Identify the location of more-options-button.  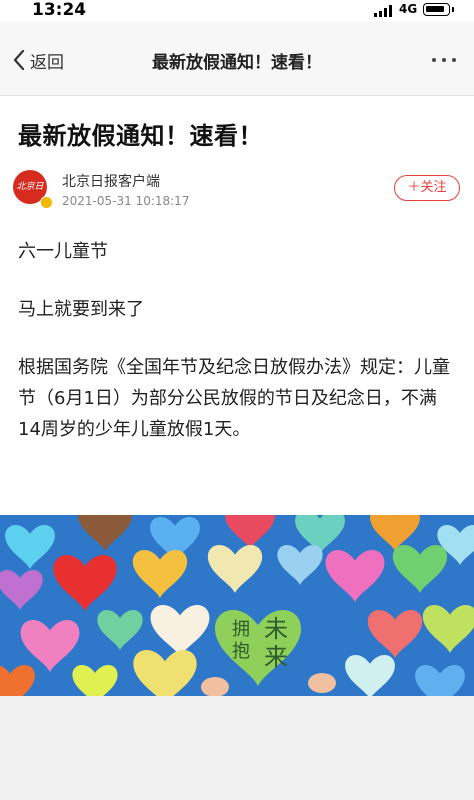
(444, 60).